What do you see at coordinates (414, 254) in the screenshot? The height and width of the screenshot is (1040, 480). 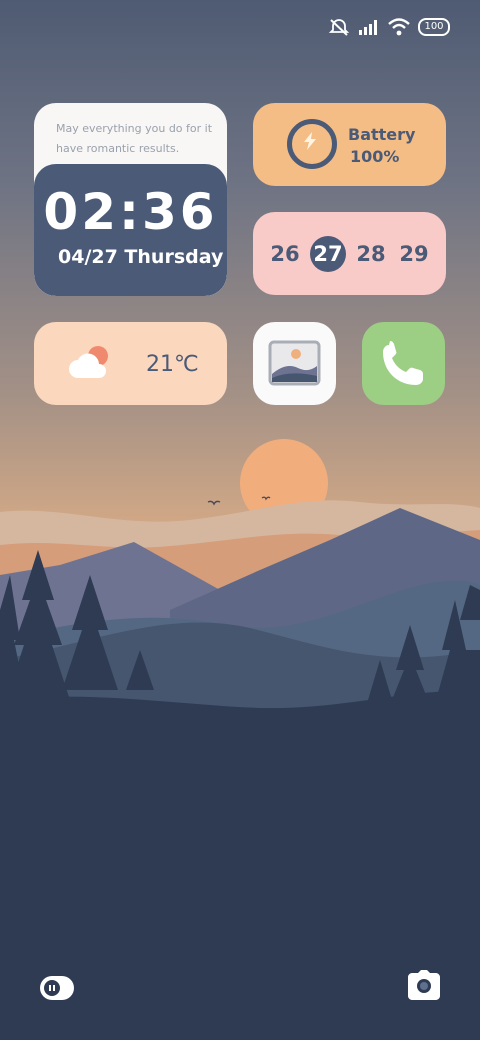 I see `calendar-day: 29` at bounding box center [414, 254].